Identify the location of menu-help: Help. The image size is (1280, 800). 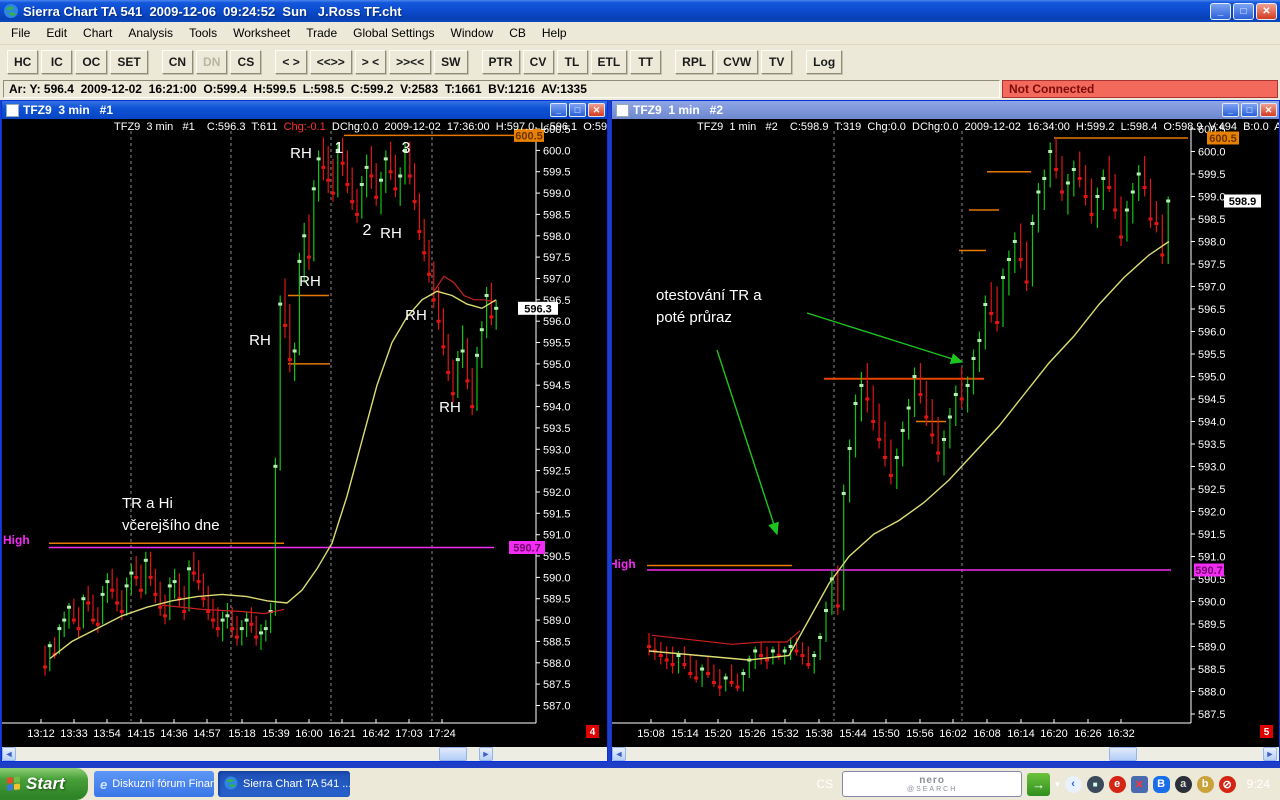
(554, 33).